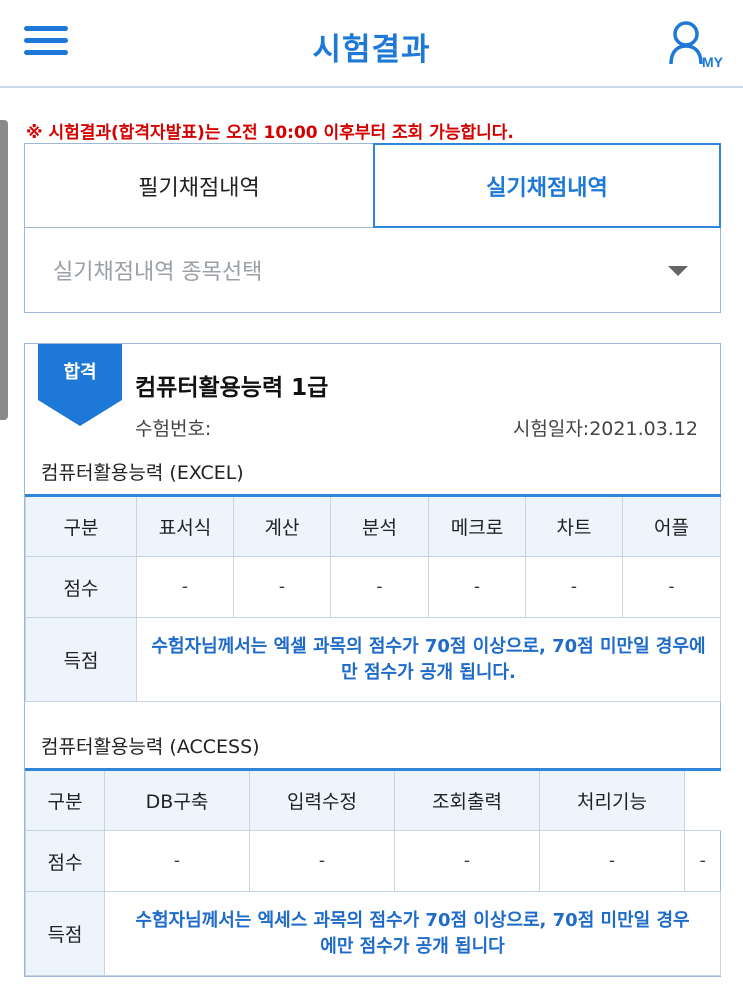 The height and width of the screenshot is (988, 743). Describe the element at coordinates (80, 372) in the screenshot. I see `pass-badge-label: 합격` at that location.